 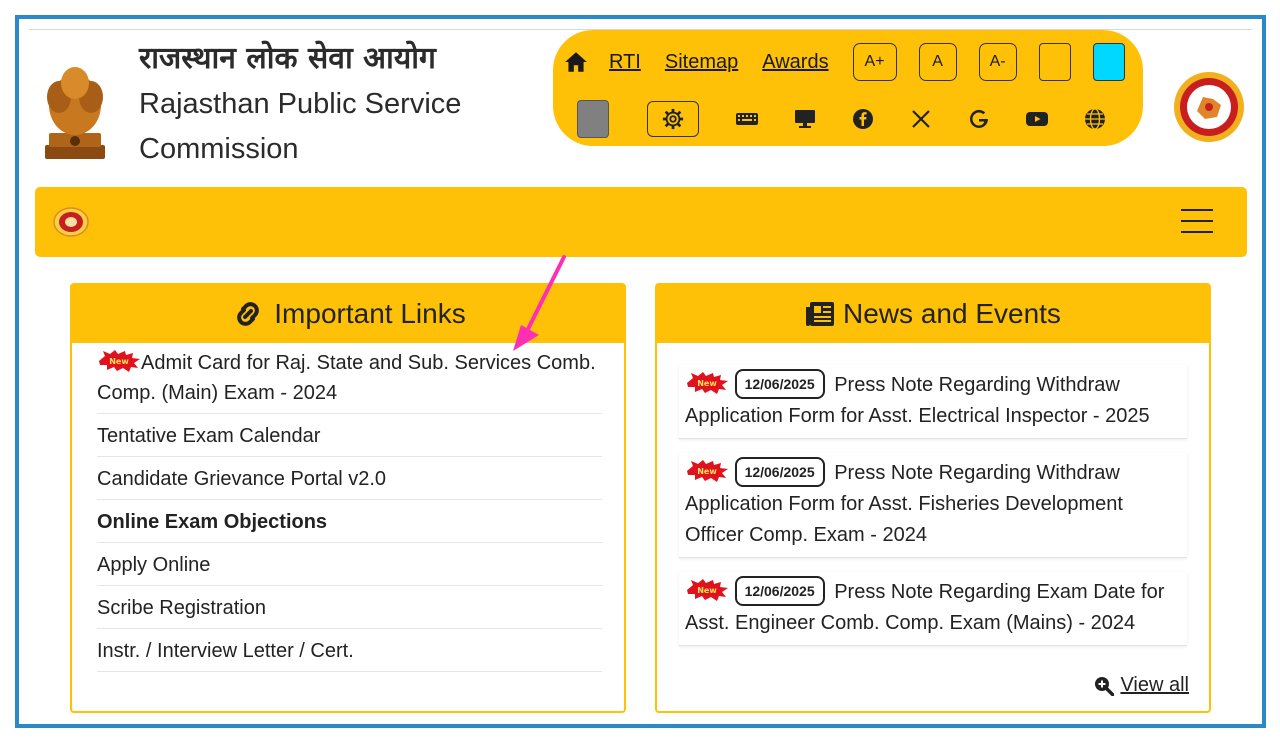 What do you see at coordinates (921, 119) in the screenshot?
I see `x-icon` at bounding box center [921, 119].